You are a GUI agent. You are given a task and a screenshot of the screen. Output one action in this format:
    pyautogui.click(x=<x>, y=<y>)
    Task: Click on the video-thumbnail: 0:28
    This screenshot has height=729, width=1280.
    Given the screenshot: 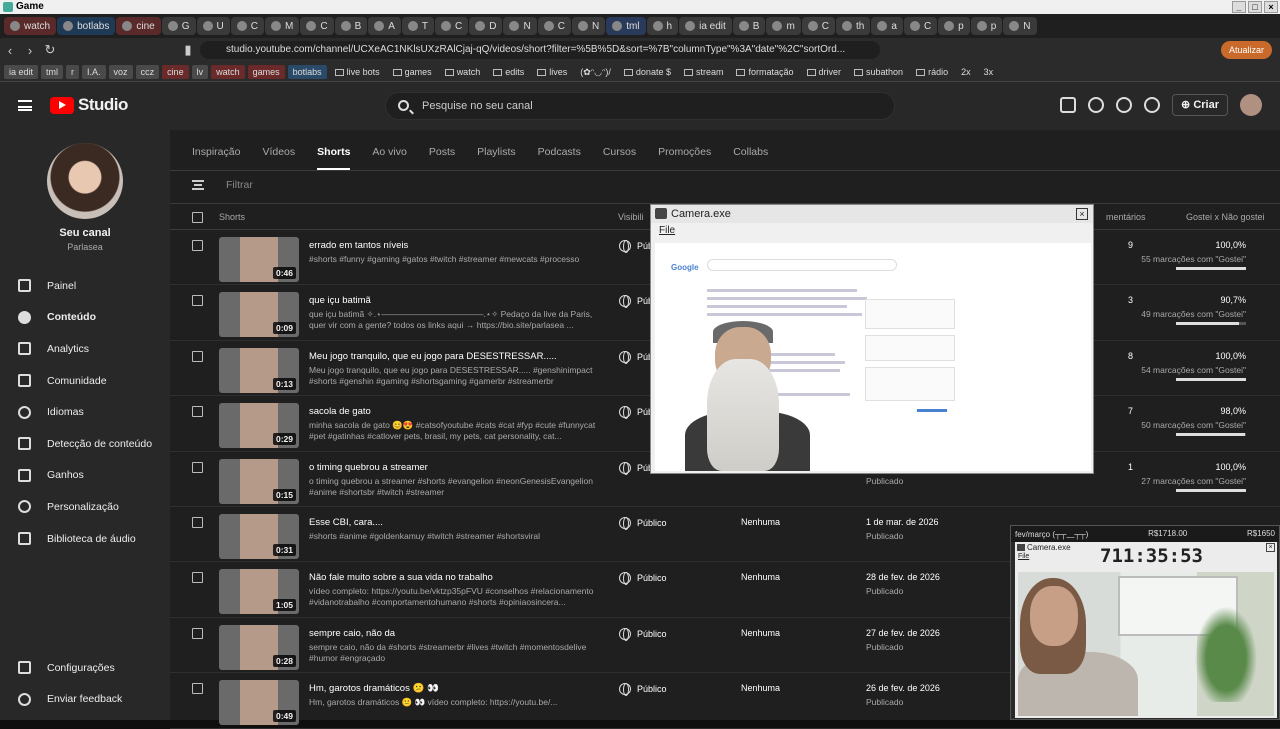 What is the action you would take?
    pyautogui.click(x=259, y=647)
    